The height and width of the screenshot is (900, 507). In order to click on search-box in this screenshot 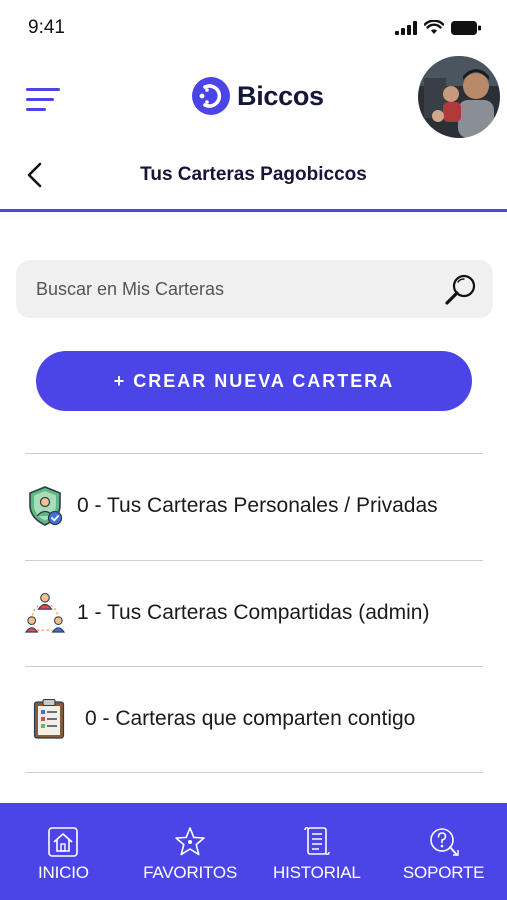, I will do `click(254, 289)`.